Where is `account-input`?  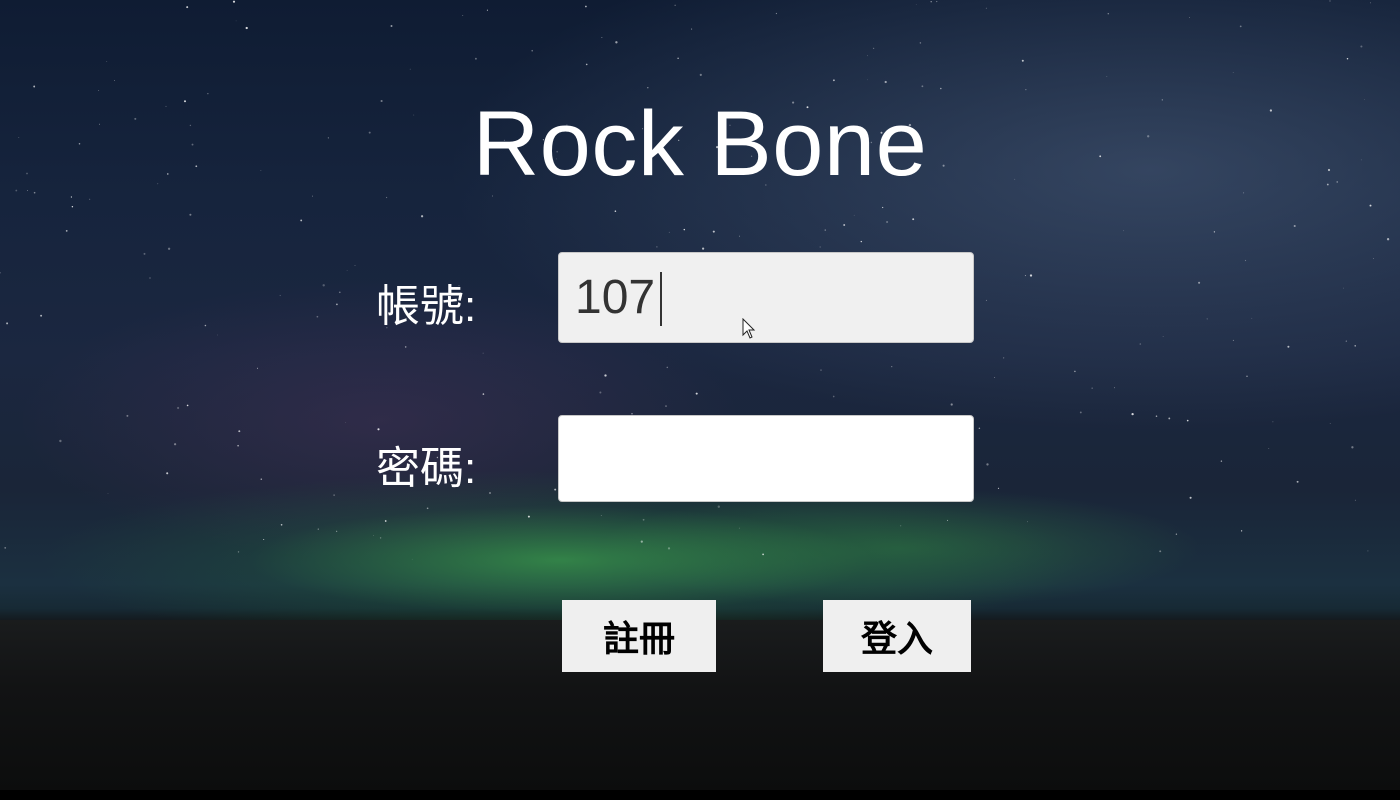
account-input is located at coordinates (766, 297).